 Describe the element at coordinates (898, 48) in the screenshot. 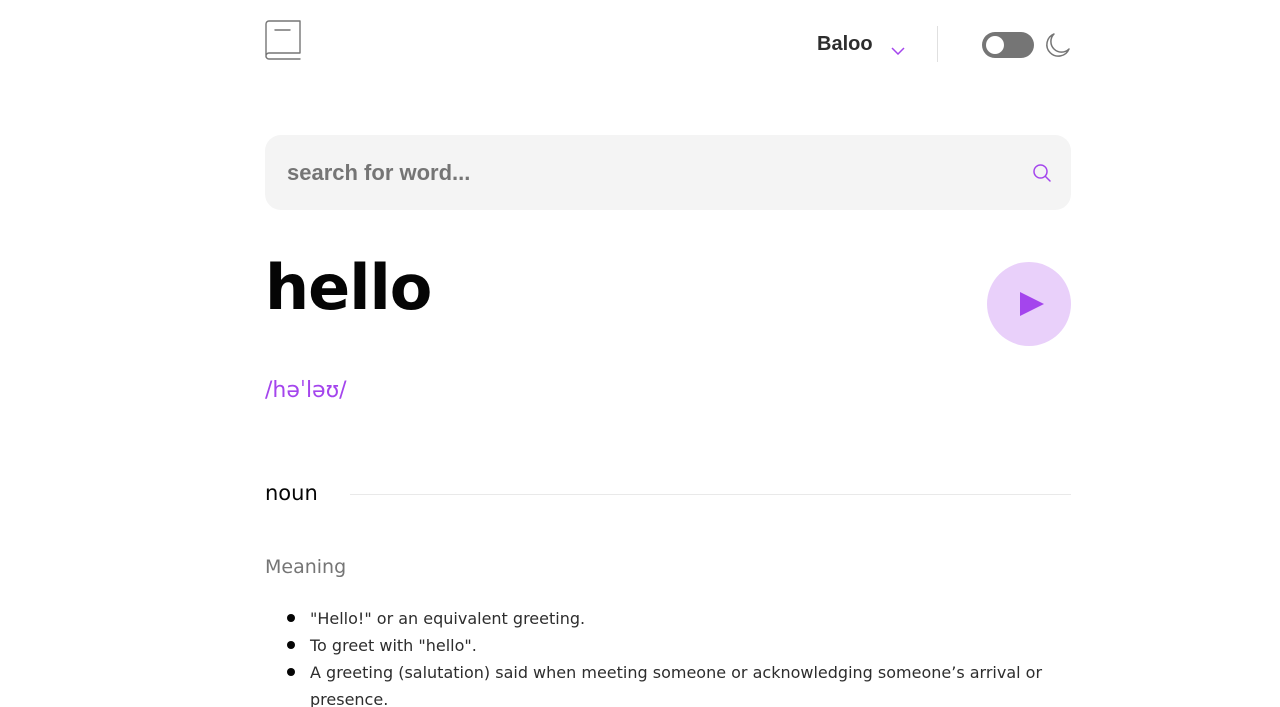

I see `chevron-down-icon` at that location.